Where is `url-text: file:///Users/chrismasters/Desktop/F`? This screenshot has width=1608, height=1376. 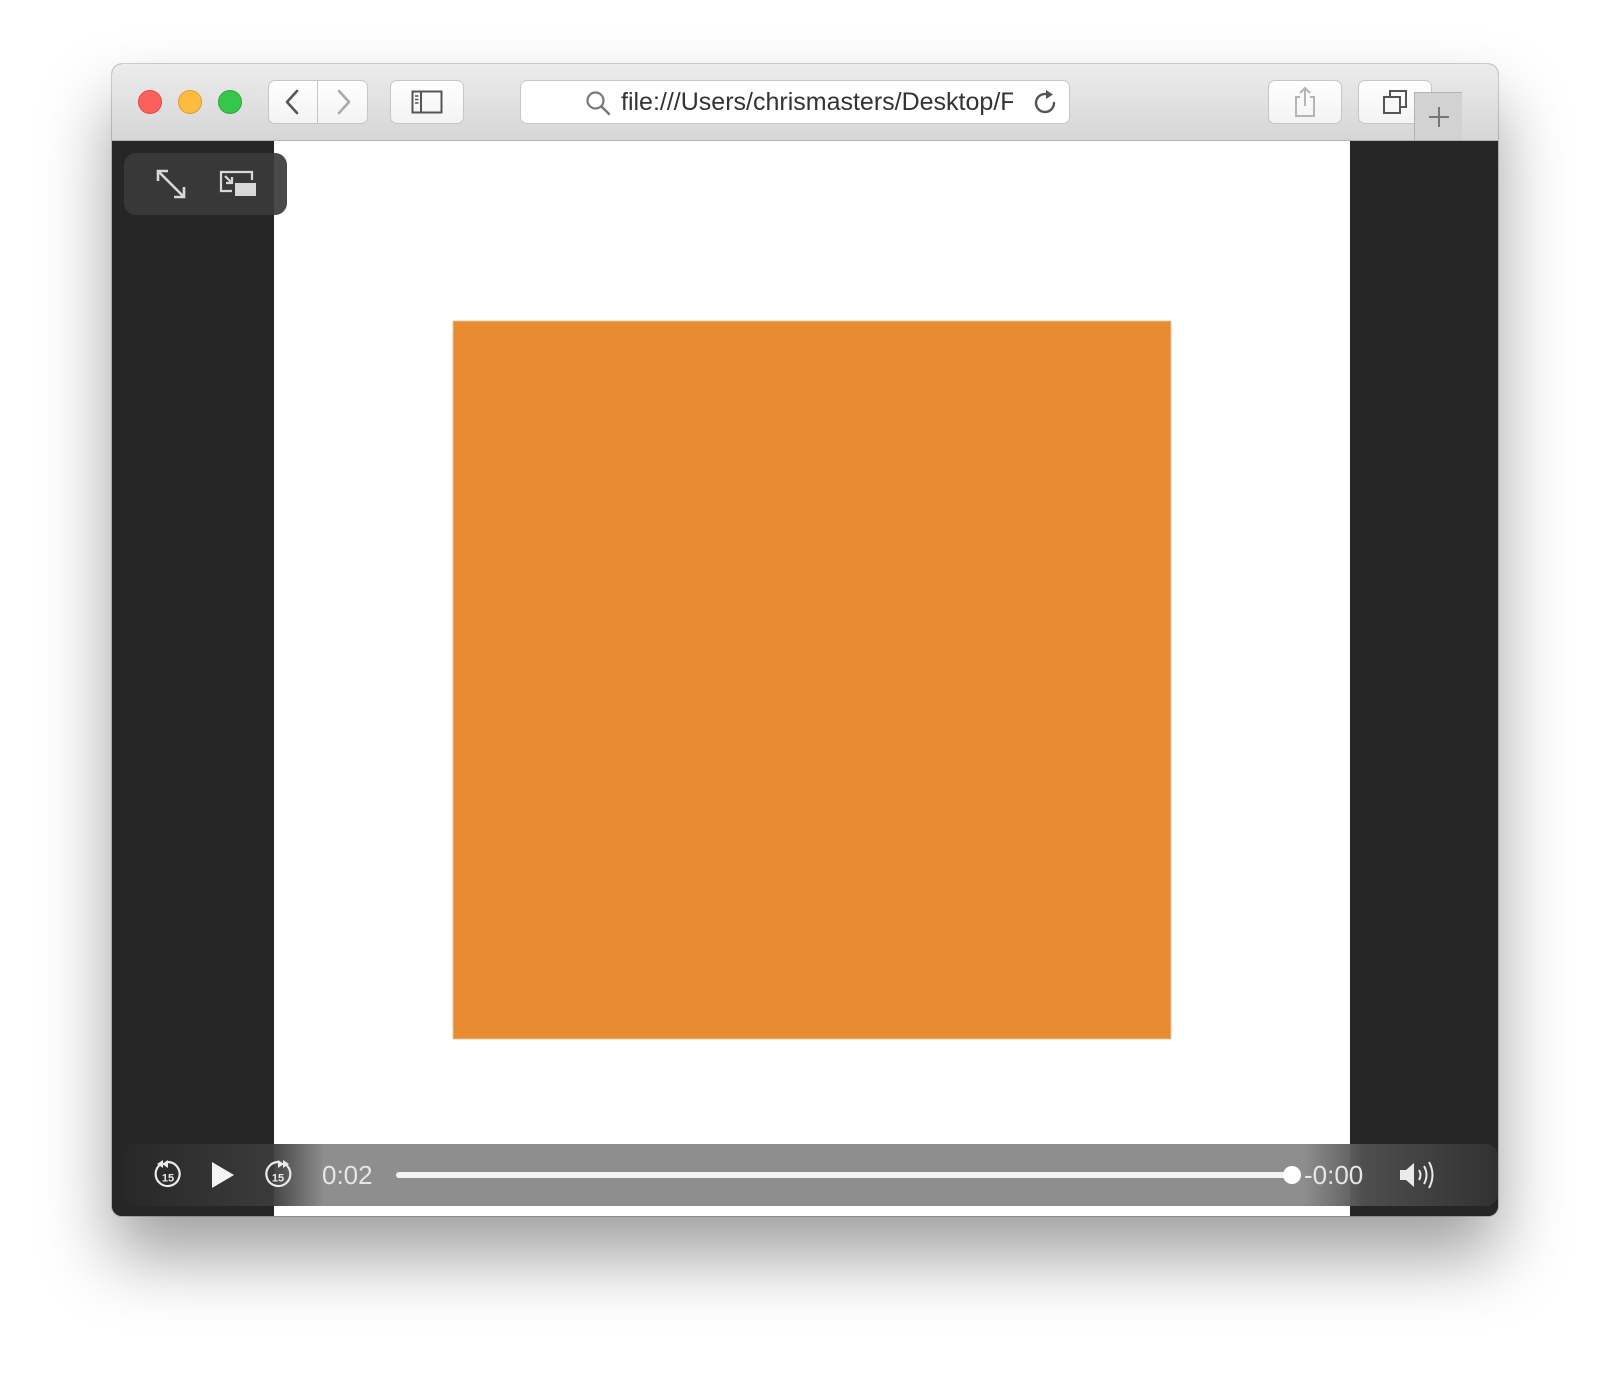 url-text: file:///Users/chrismasters/Desktop/F is located at coordinates (817, 102).